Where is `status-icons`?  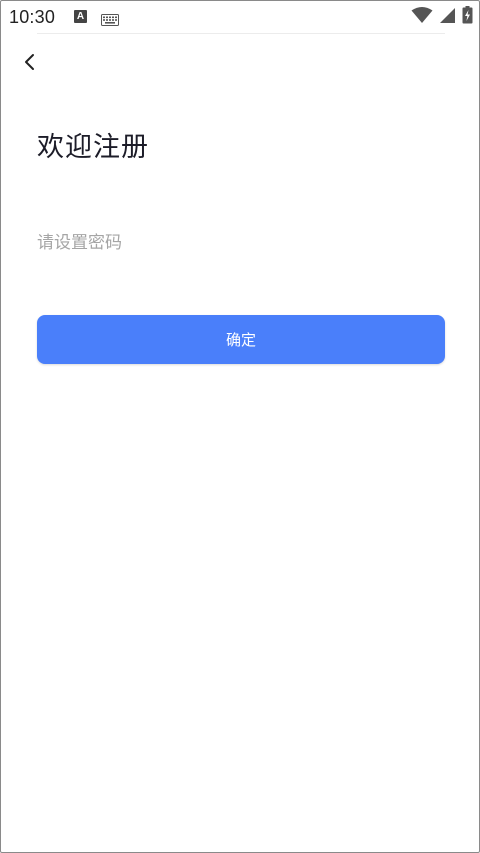 status-icons is located at coordinates (442, 17).